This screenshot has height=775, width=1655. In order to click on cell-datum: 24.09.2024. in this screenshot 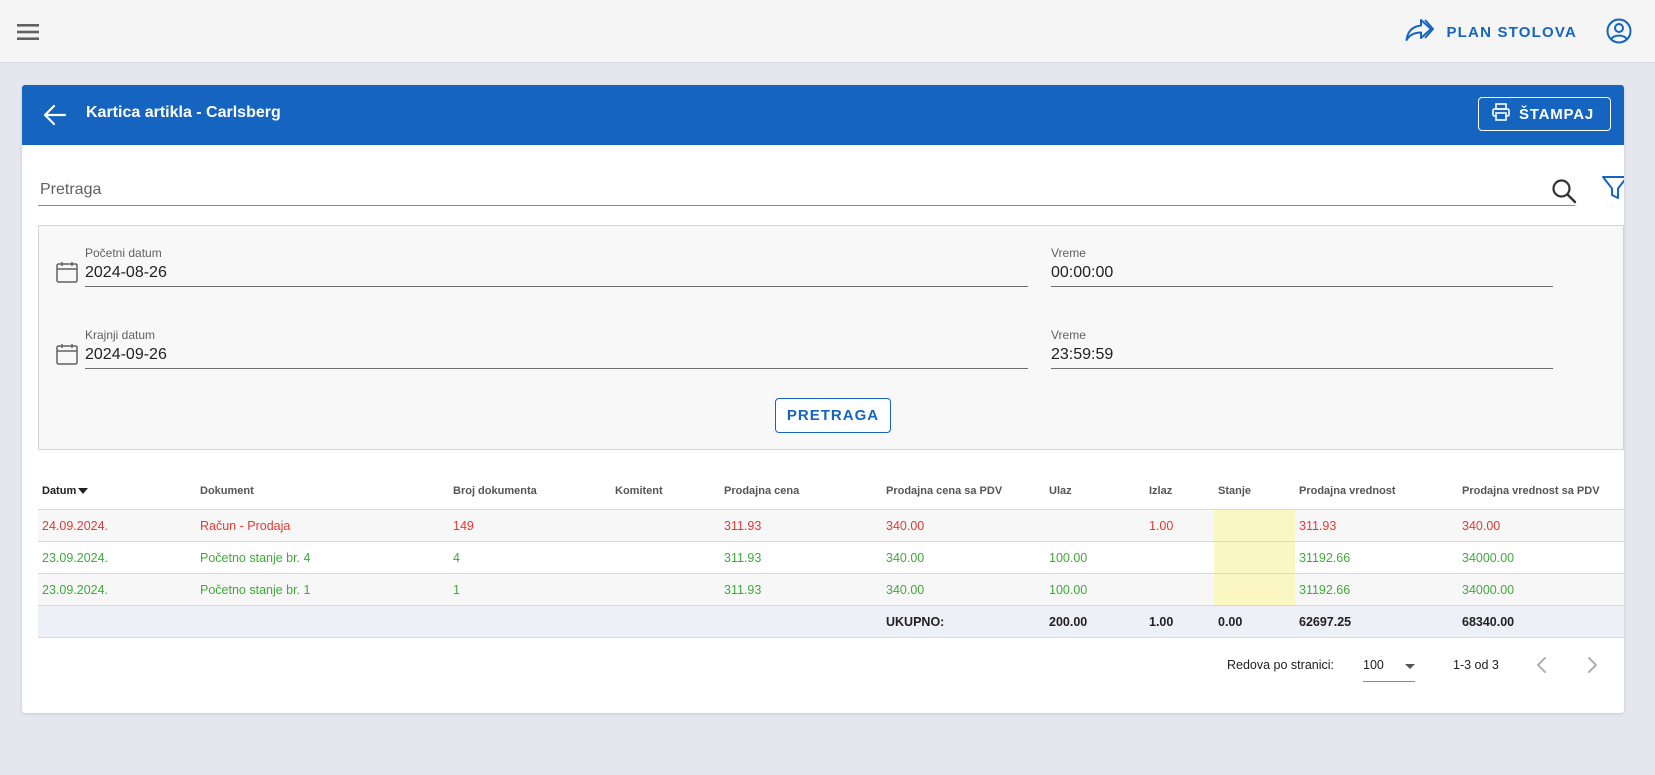, I will do `click(117, 525)`.